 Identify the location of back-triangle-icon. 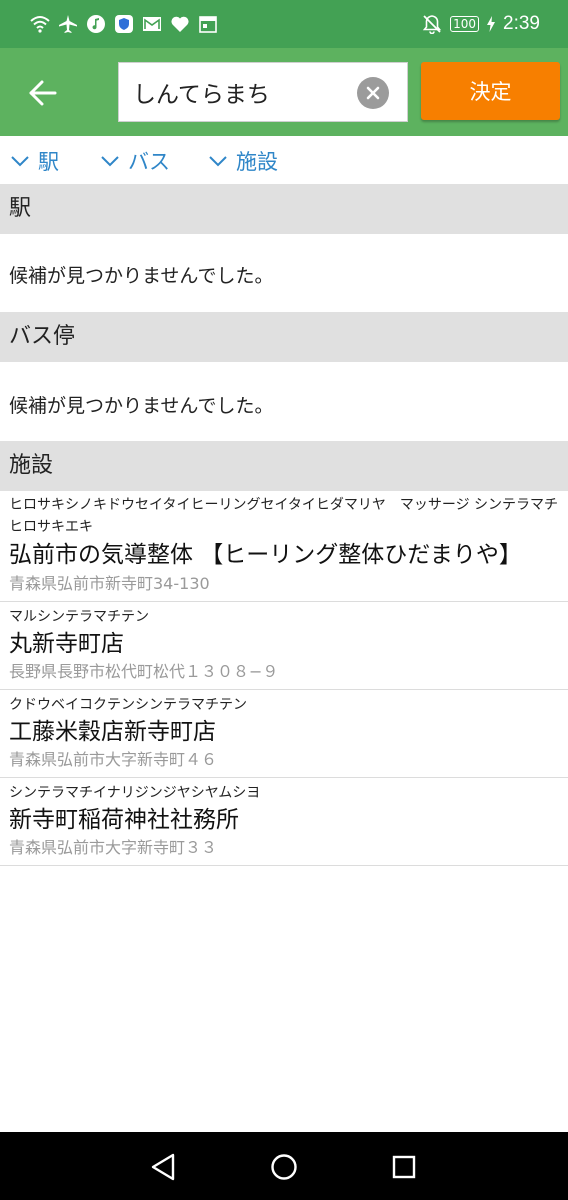
(163, 1167).